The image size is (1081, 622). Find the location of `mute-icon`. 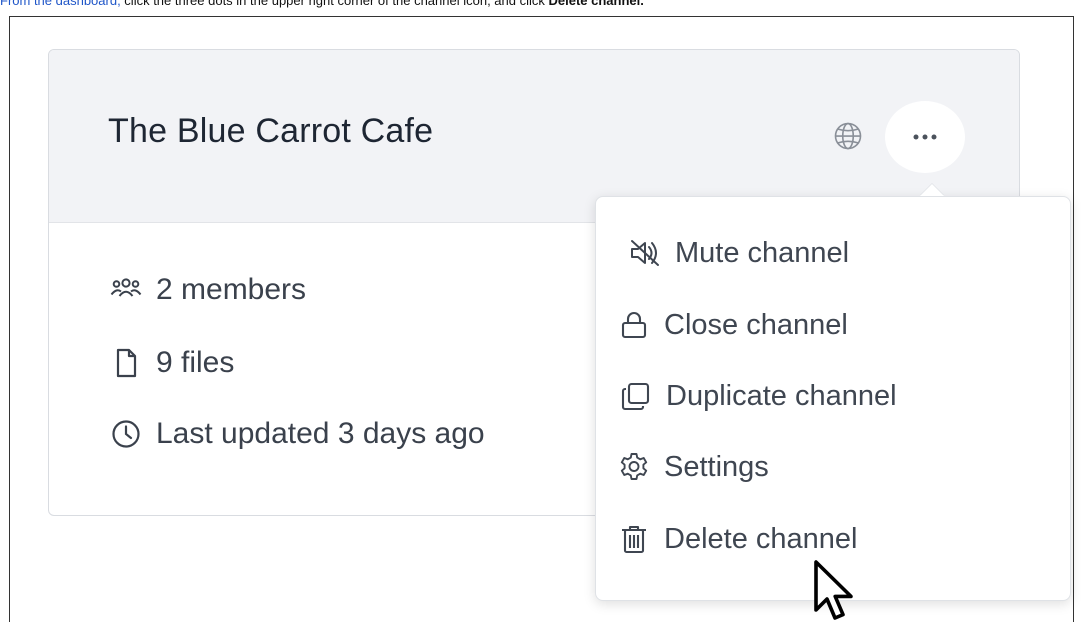

mute-icon is located at coordinates (645, 253).